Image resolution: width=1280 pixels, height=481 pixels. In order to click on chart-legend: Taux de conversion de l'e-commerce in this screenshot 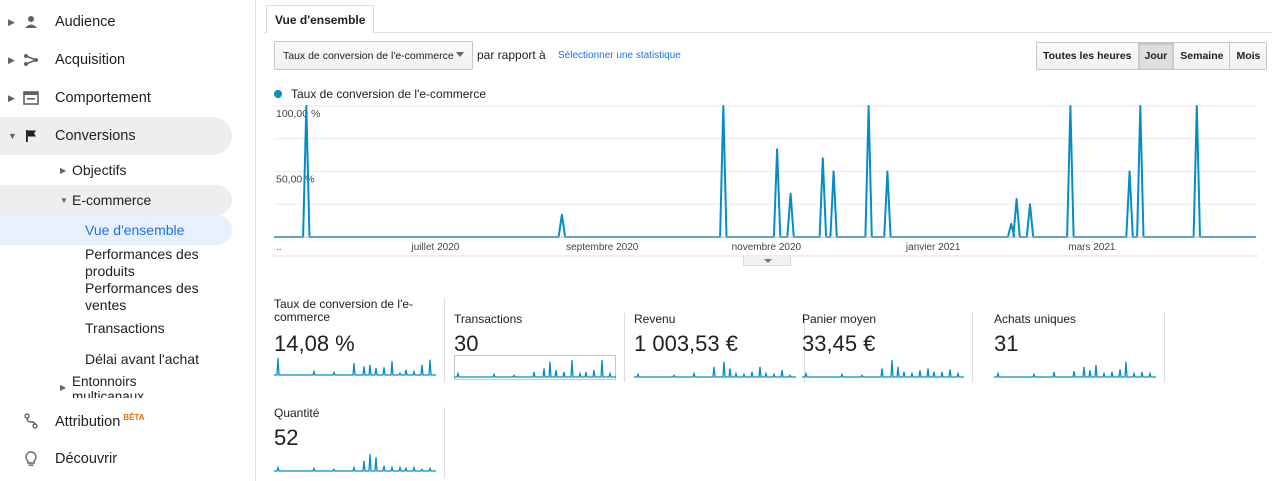, I will do `click(380, 94)`.